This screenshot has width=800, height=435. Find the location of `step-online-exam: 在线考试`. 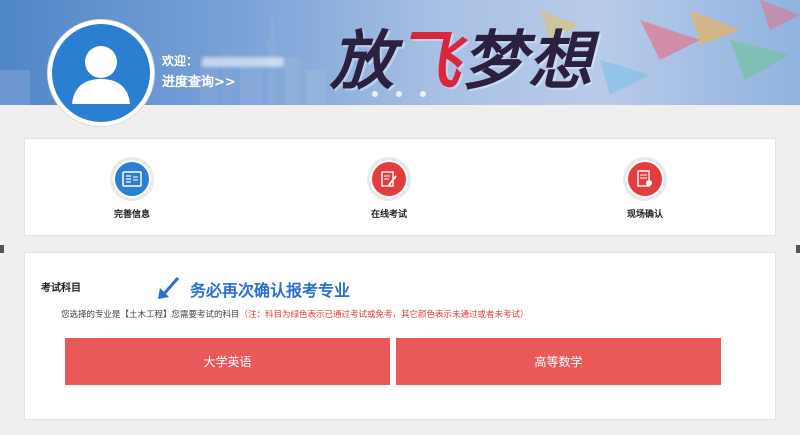

step-online-exam: 在线考试 is located at coordinates (389, 188).